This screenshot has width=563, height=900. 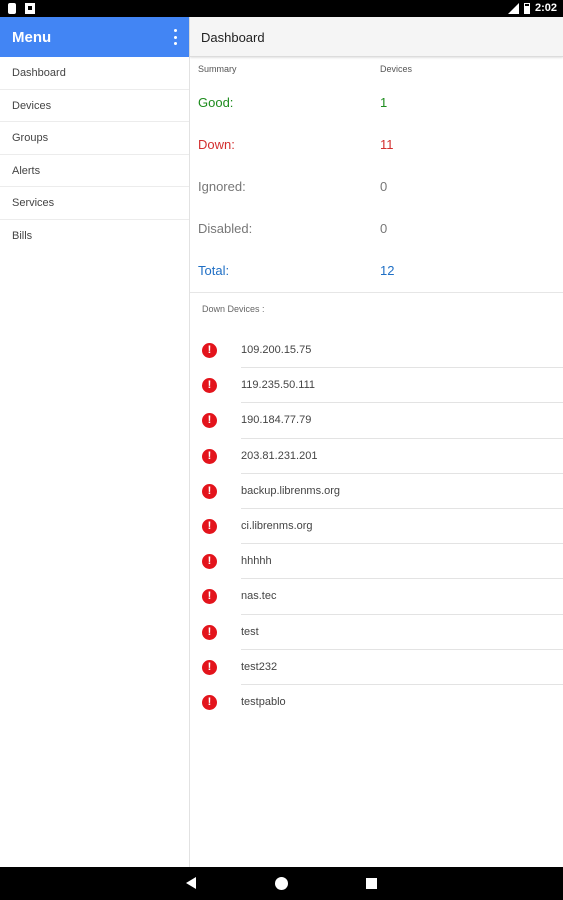 What do you see at coordinates (371, 883) in the screenshot?
I see `recents-icon` at bounding box center [371, 883].